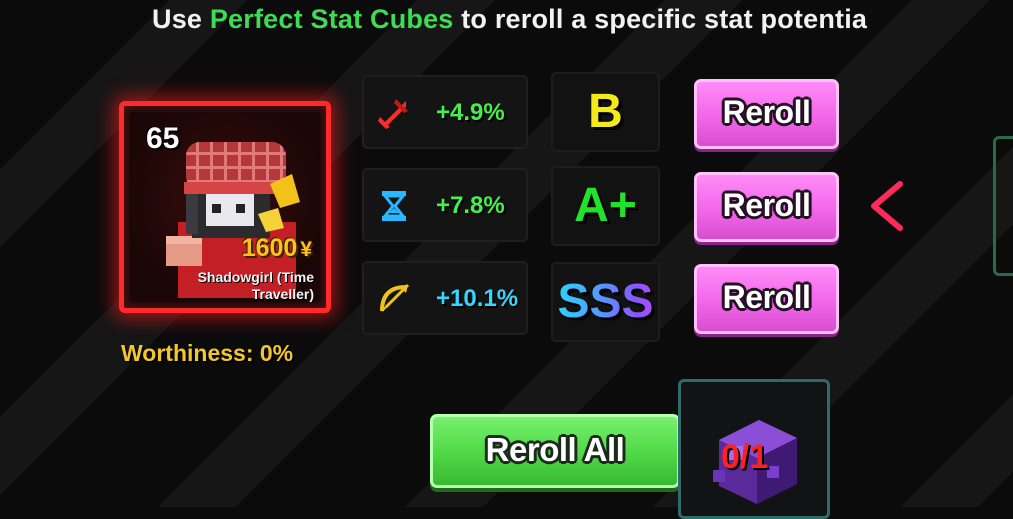  I want to click on sword-damage-icon, so click(393, 114).